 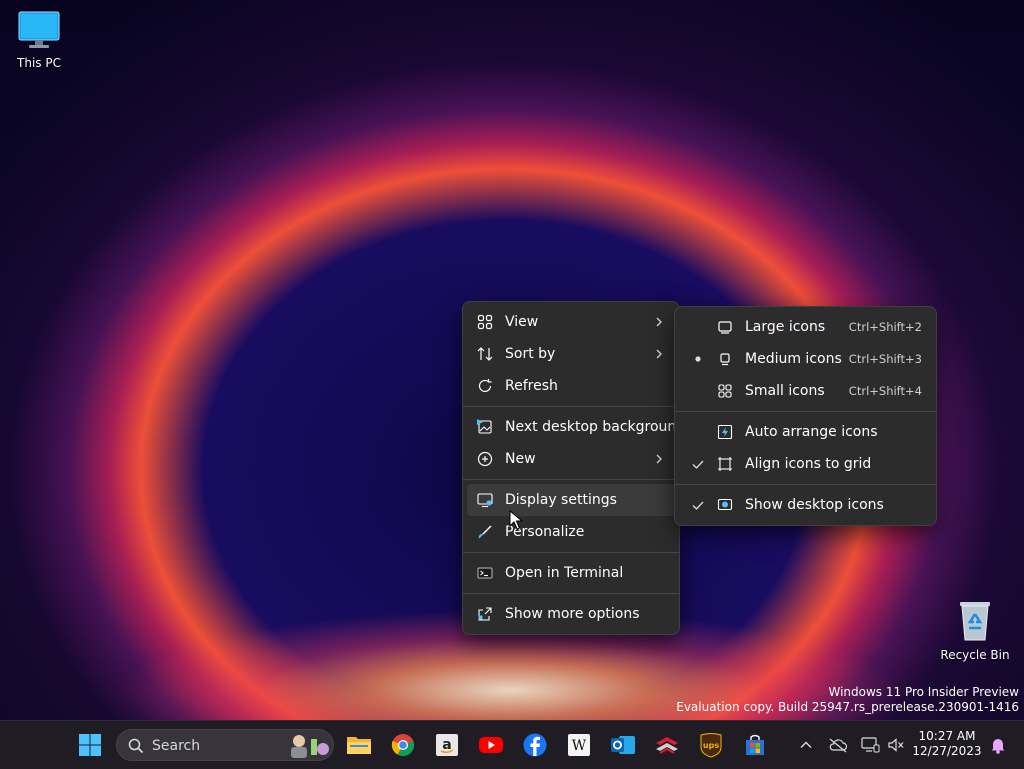 What do you see at coordinates (535, 745) in the screenshot?
I see `taskbar-app-facebook` at bounding box center [535, 745].